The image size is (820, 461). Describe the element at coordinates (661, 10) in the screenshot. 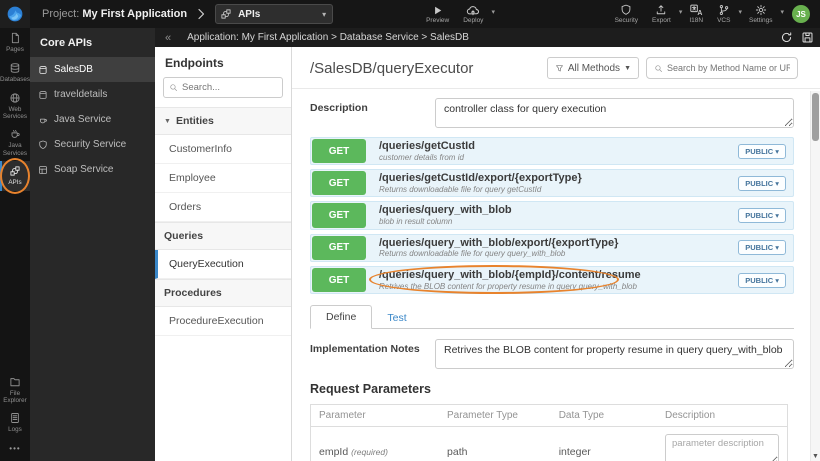

I see `export-icon` at that location.